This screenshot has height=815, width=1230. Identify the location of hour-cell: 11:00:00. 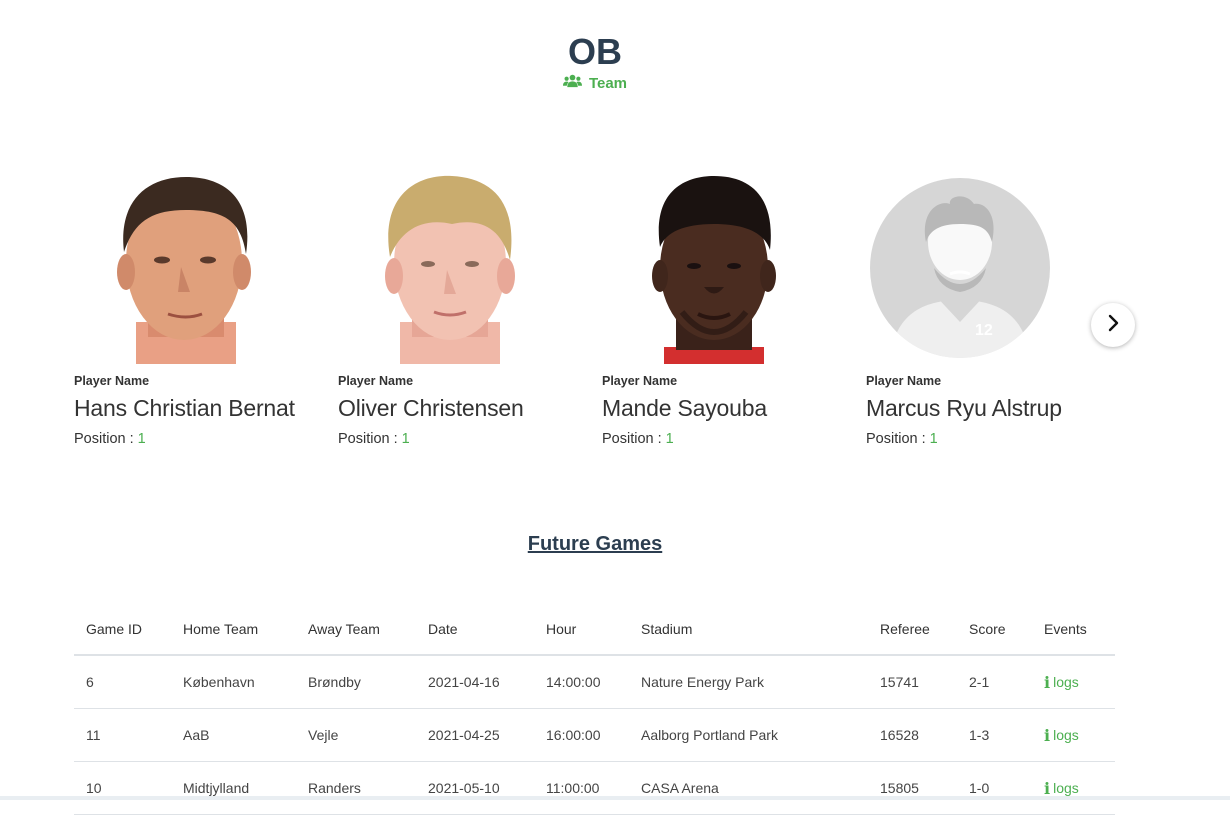
(581, 788).